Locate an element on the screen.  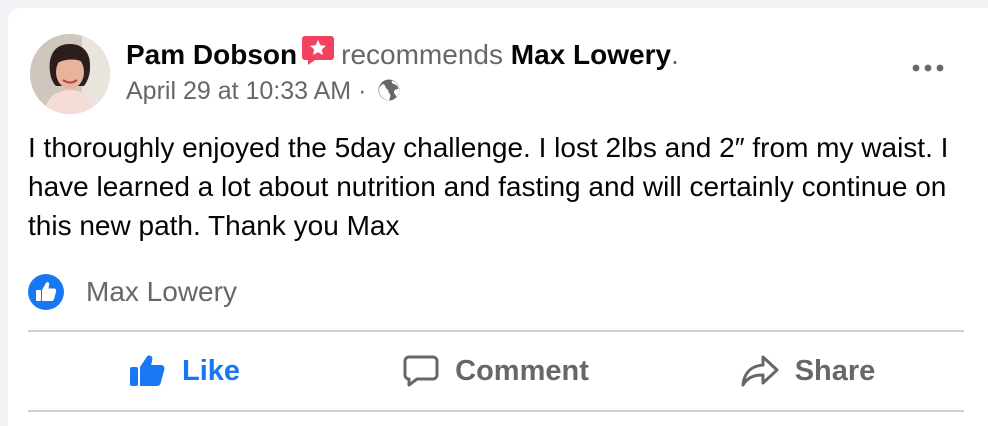
divider-bottom is located at coordinates (496, 411).